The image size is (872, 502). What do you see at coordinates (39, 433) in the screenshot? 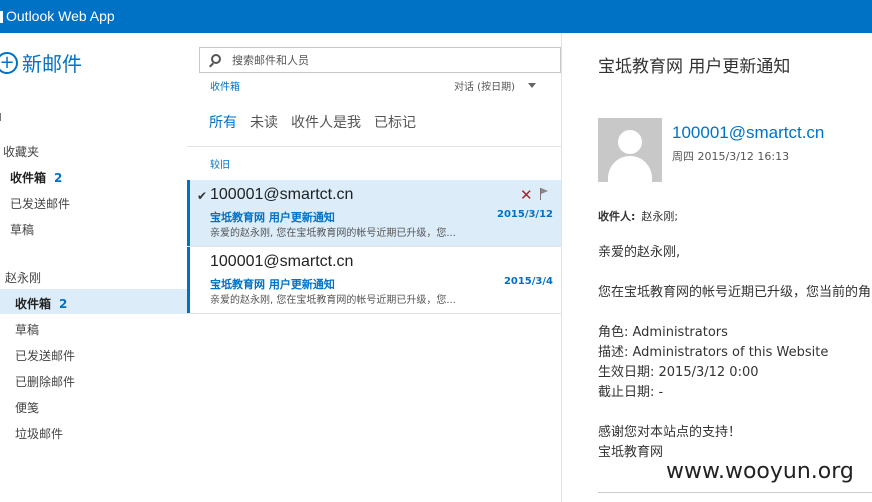
I see `folder-item-junk: 垃圾邮件` at bounding box center [39, 433].